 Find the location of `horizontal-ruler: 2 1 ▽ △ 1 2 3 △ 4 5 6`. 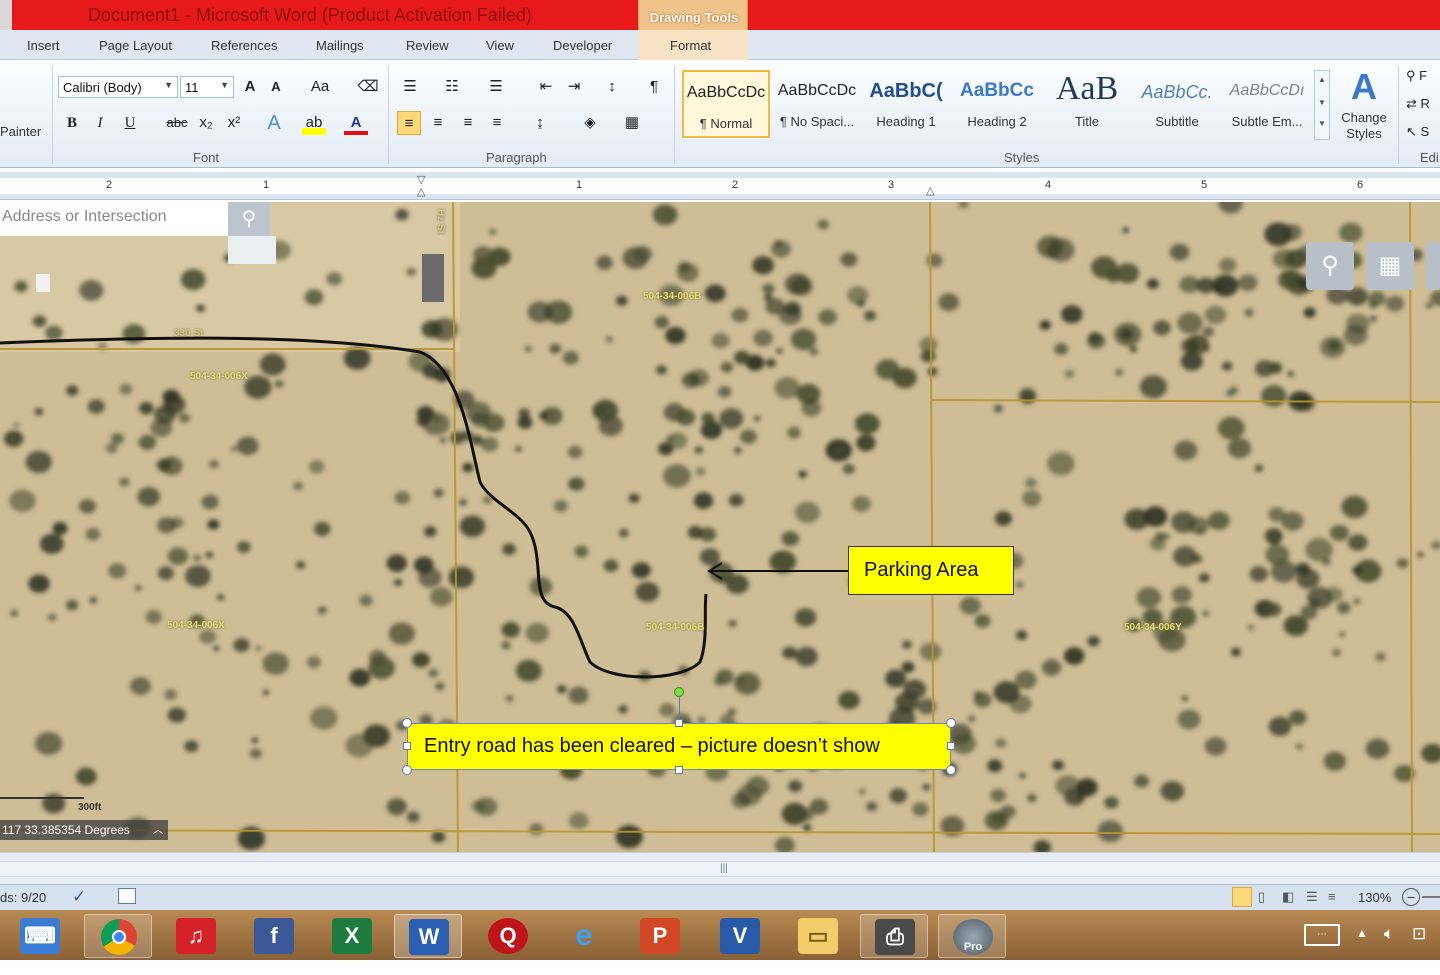

horizontal-ruler: 2 1 ▽ △ 1 2 3 △ 4 5 6 is located at coordinates (720, 186).